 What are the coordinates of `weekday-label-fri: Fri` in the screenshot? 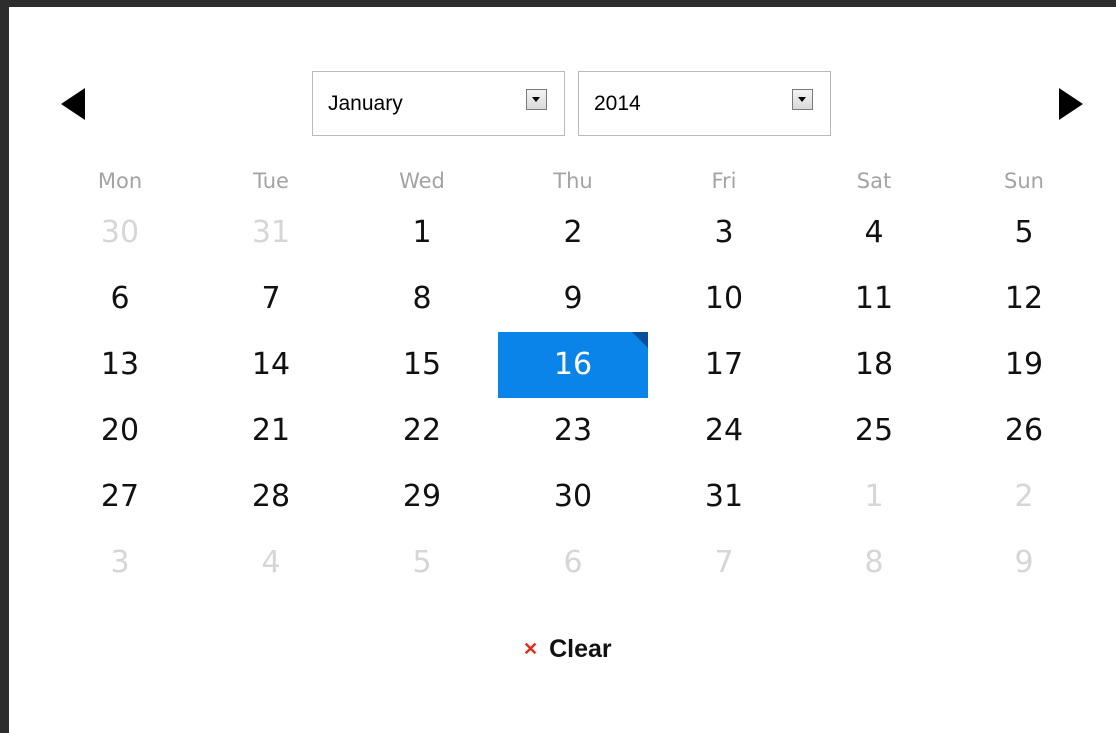 It's located at (724, 181).